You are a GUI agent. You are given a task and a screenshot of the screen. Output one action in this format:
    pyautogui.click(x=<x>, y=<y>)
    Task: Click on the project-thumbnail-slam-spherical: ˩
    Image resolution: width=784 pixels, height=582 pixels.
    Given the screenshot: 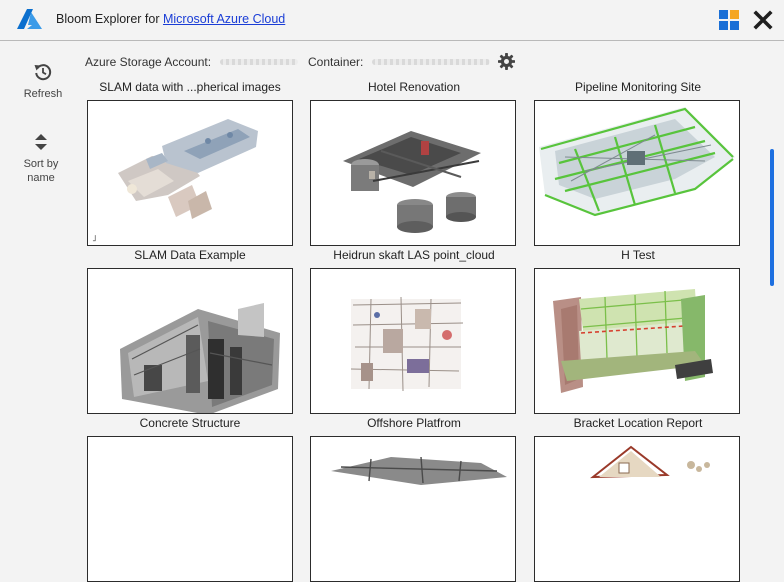 What is the action you would take?
    pyautogui.click(x=190, y=173)
    